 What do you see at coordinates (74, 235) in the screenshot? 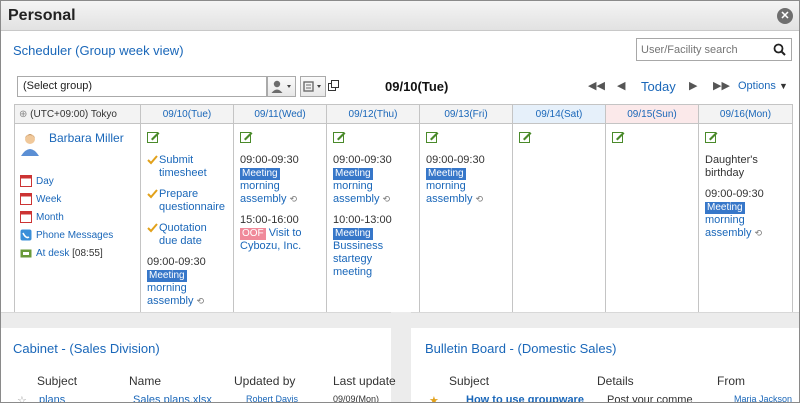
I see `user-link-phone-label: Phone Messages` at bounding box center [74, 235].